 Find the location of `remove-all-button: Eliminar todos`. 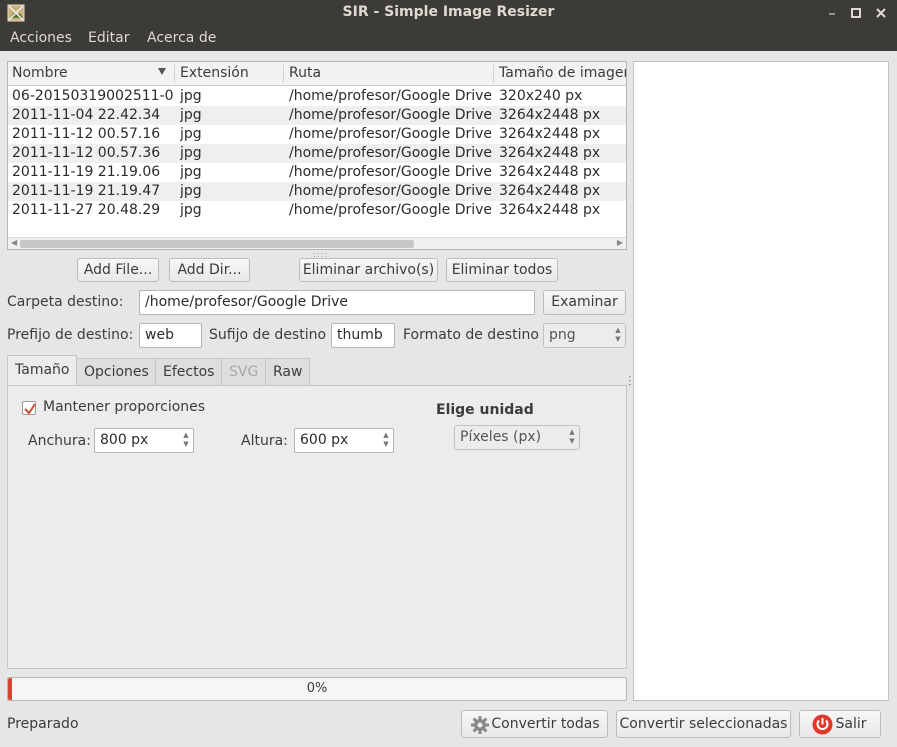

remove-all-button: Eliminar todos is located at coordinates (502, 270).